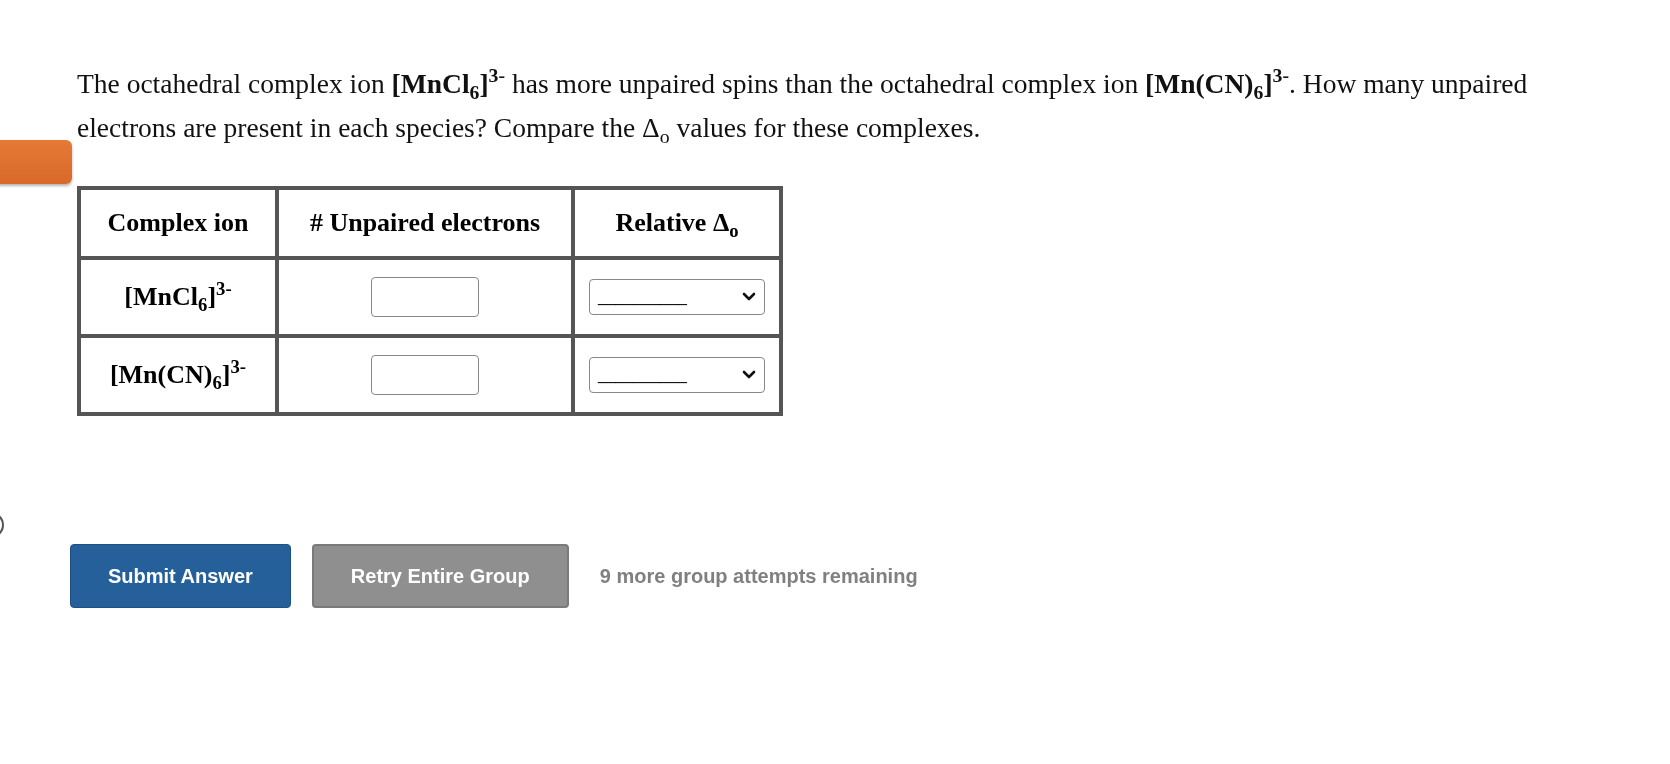 This screenshot has width=1670, height=764. I want to click on submit-button: Submit Answer, so click(180, 576).